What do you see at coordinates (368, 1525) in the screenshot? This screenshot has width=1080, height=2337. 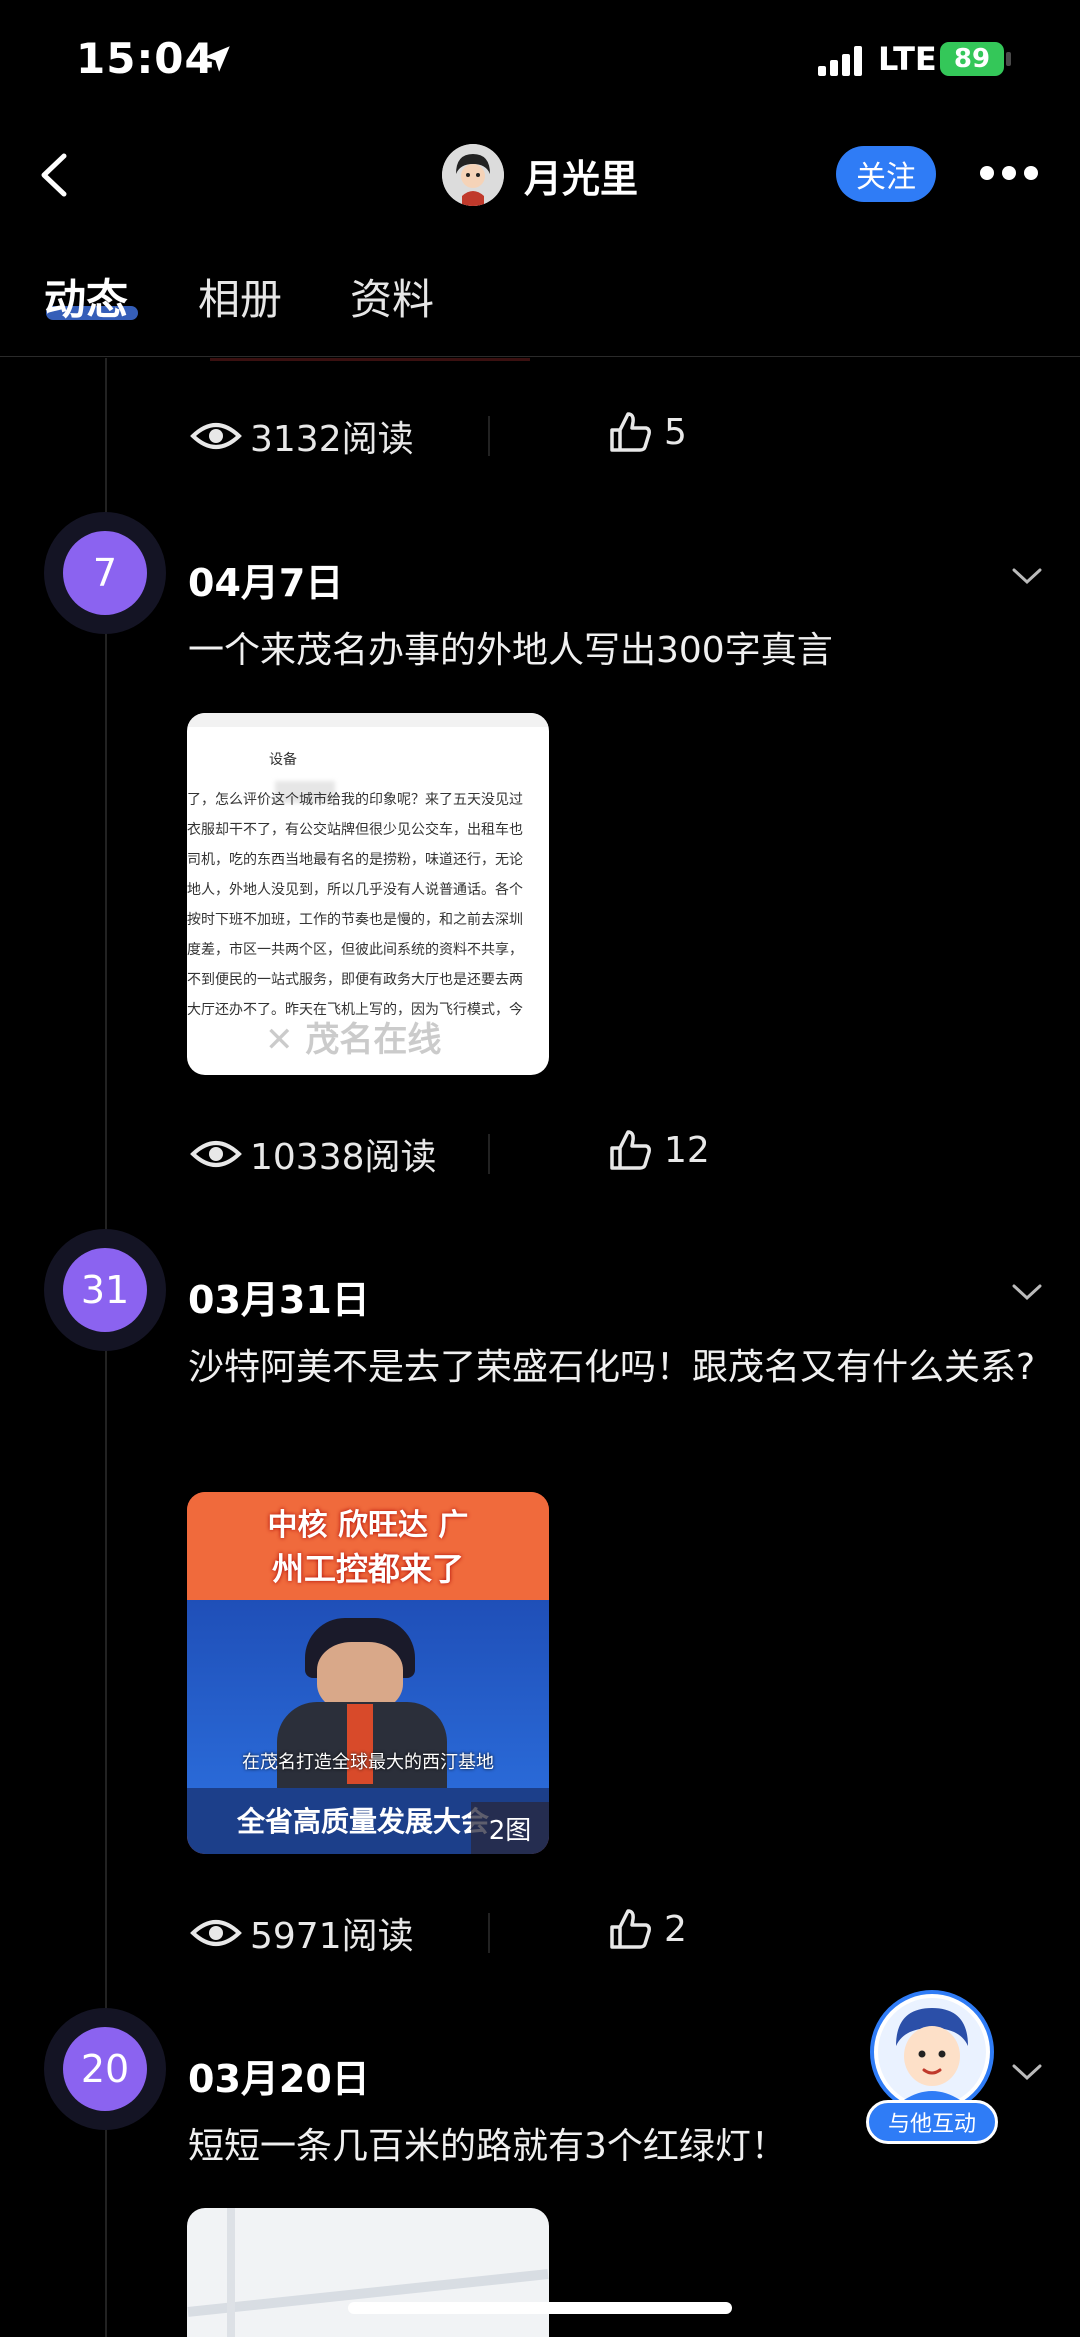 I see `image-headline-1: 中核 欣旺达 广` at bounding box center [368, 1525].